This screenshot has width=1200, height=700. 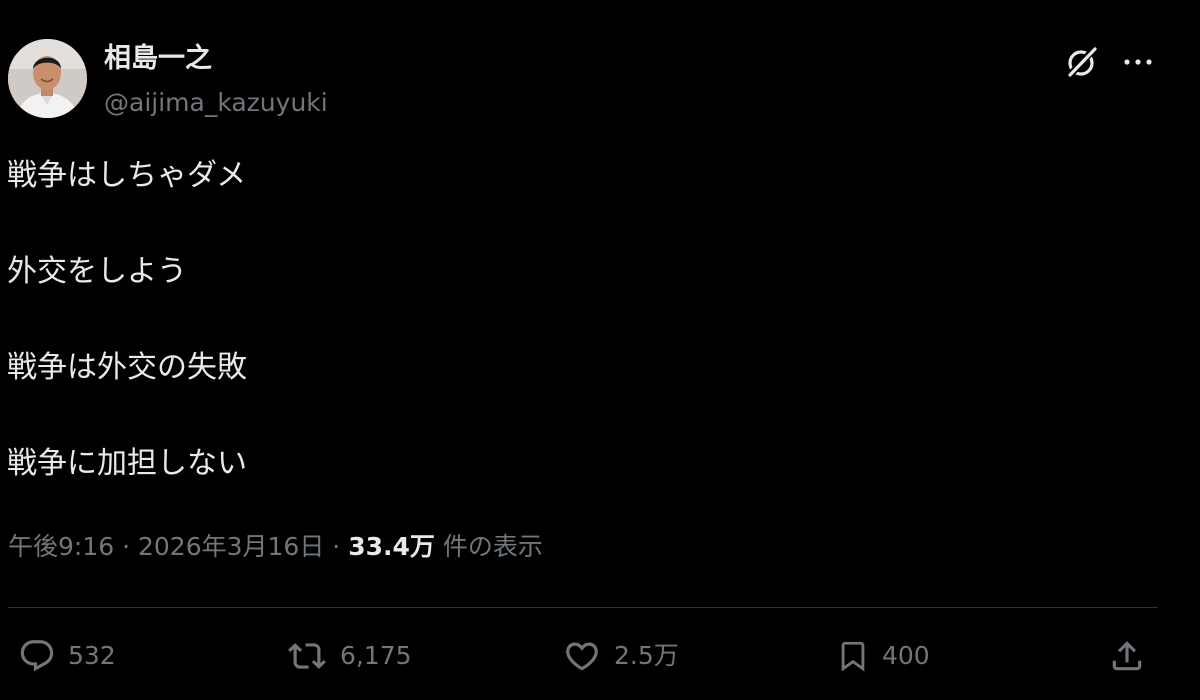 I want to click on views-label: 件の表示, so click(x=492, y=546).